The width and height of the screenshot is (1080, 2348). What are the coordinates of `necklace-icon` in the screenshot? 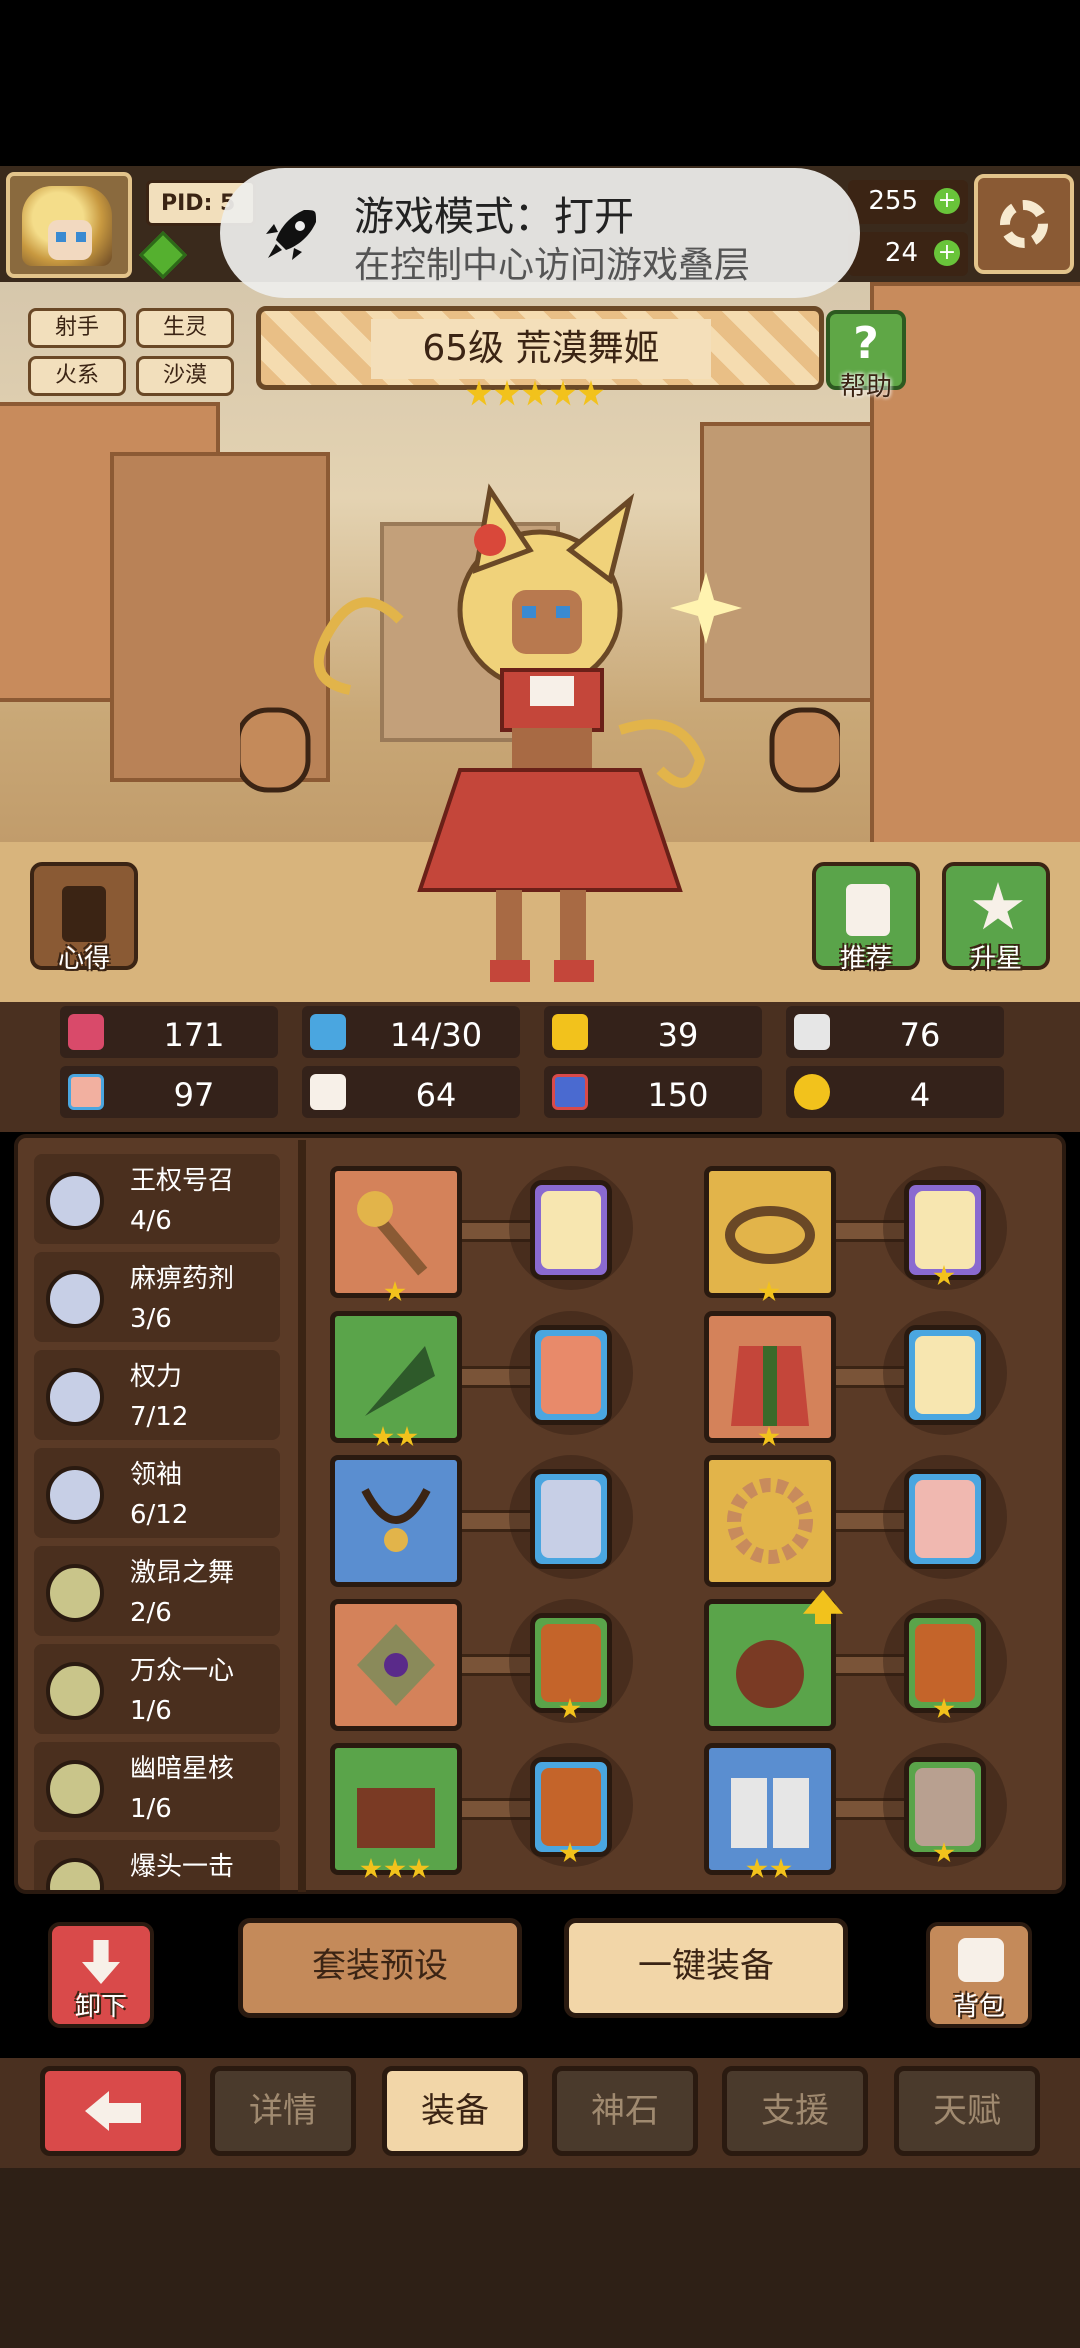 It's located at (396, 1520).